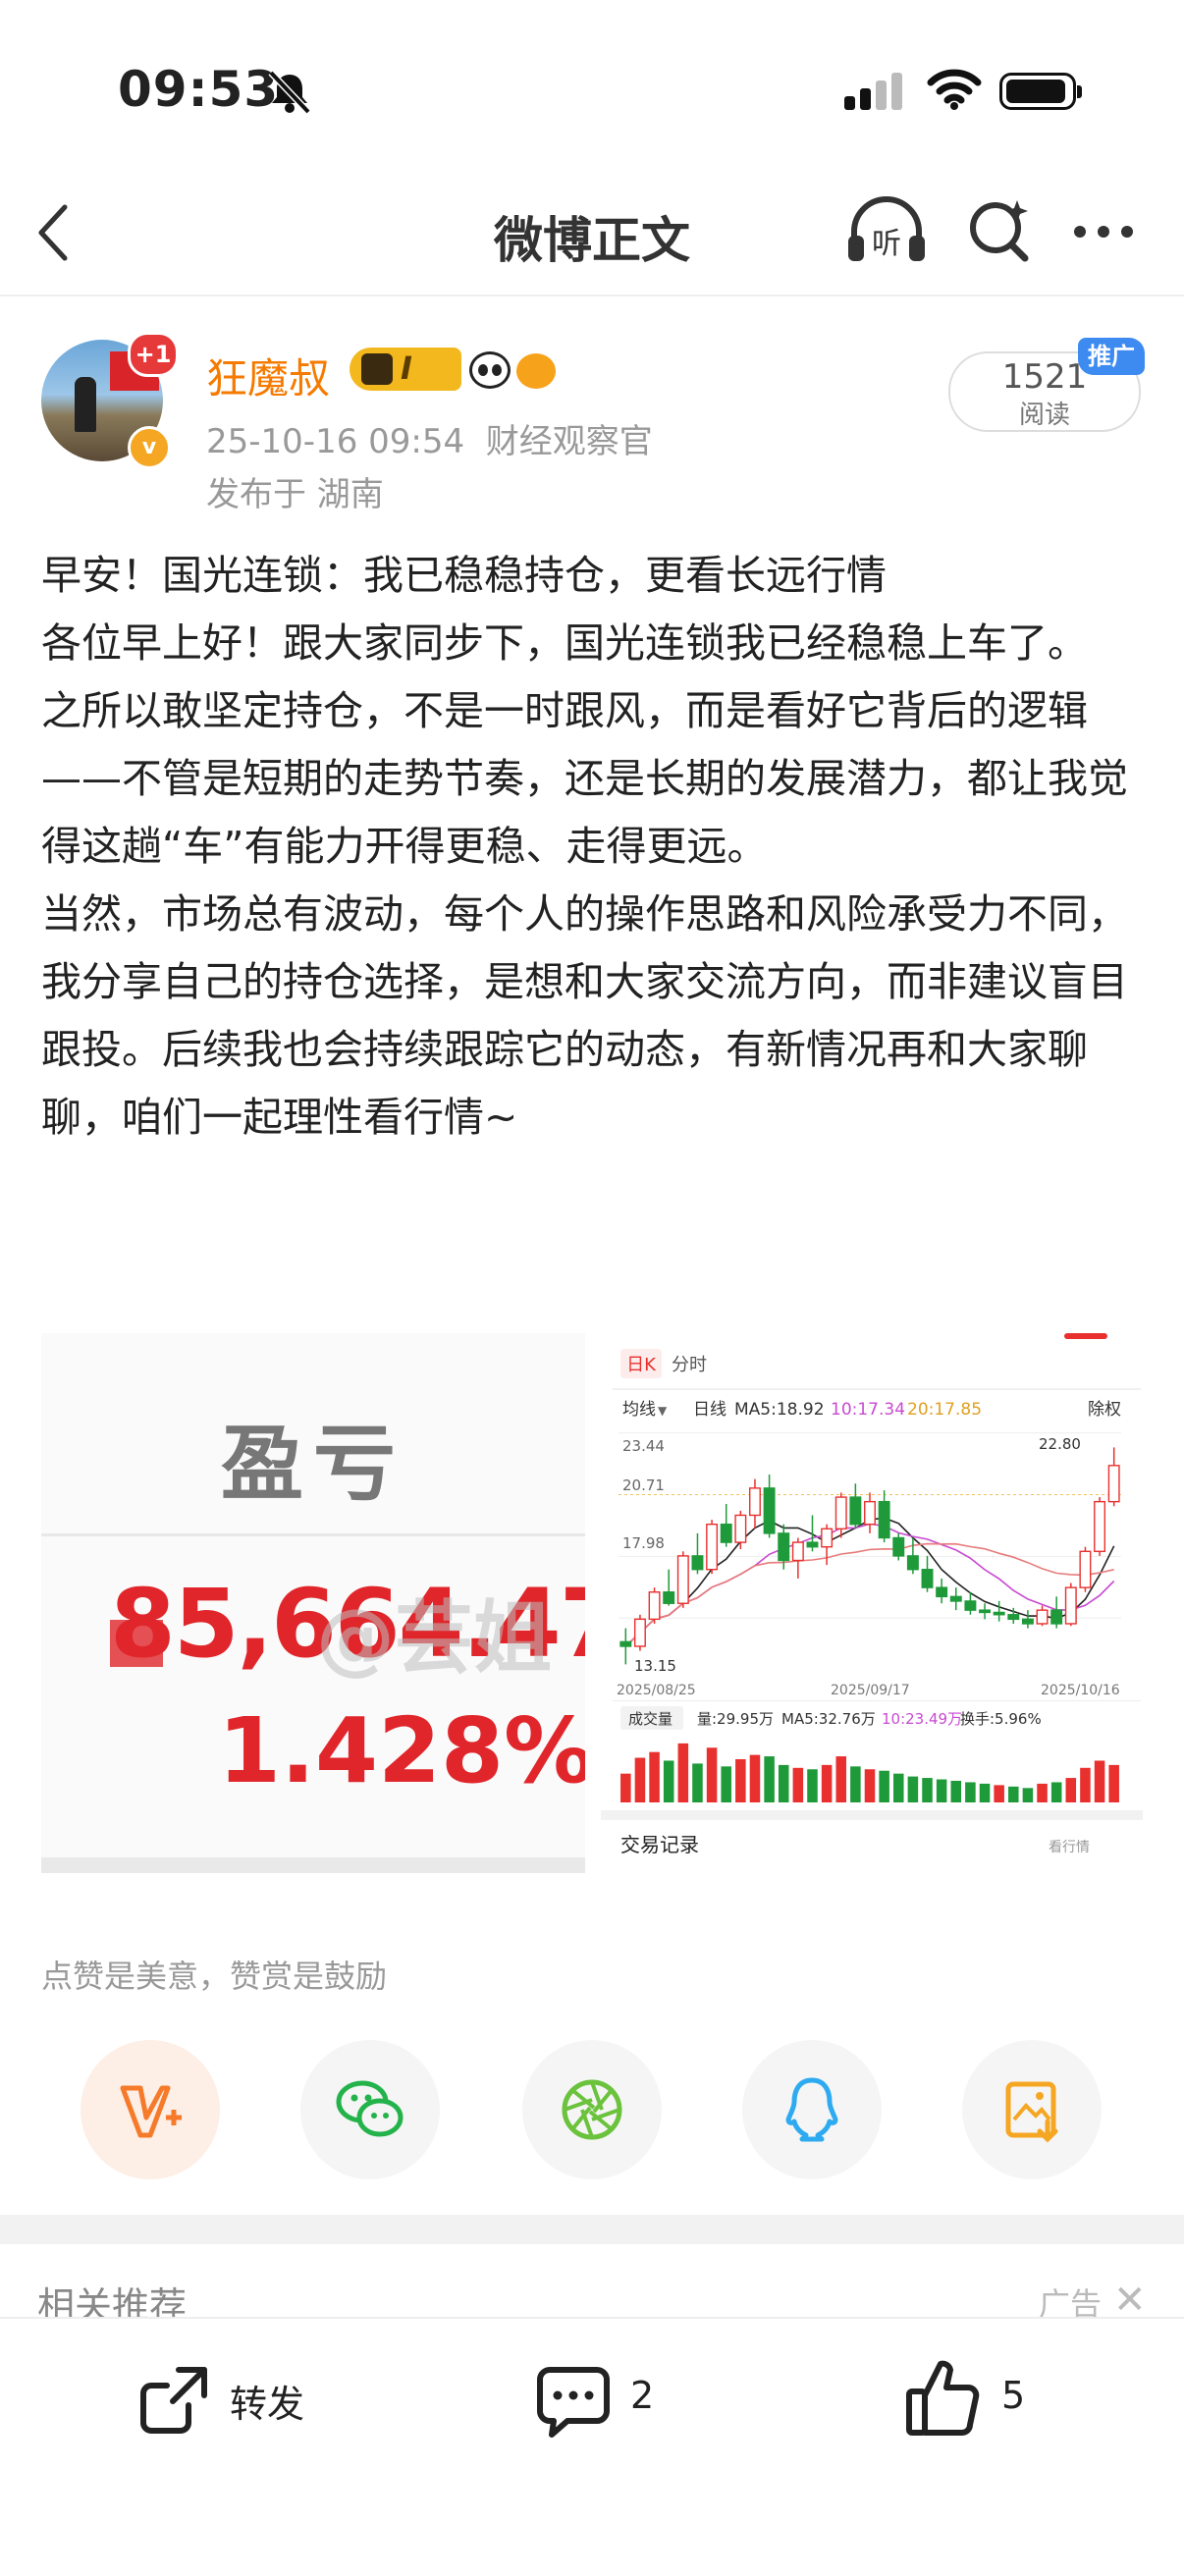 This screenshot has height=2576, width=1184. What do you see at coordinates (199, 89) in the screenshot?
I see `status-time: 09:53` at bounding box center [199, 89].